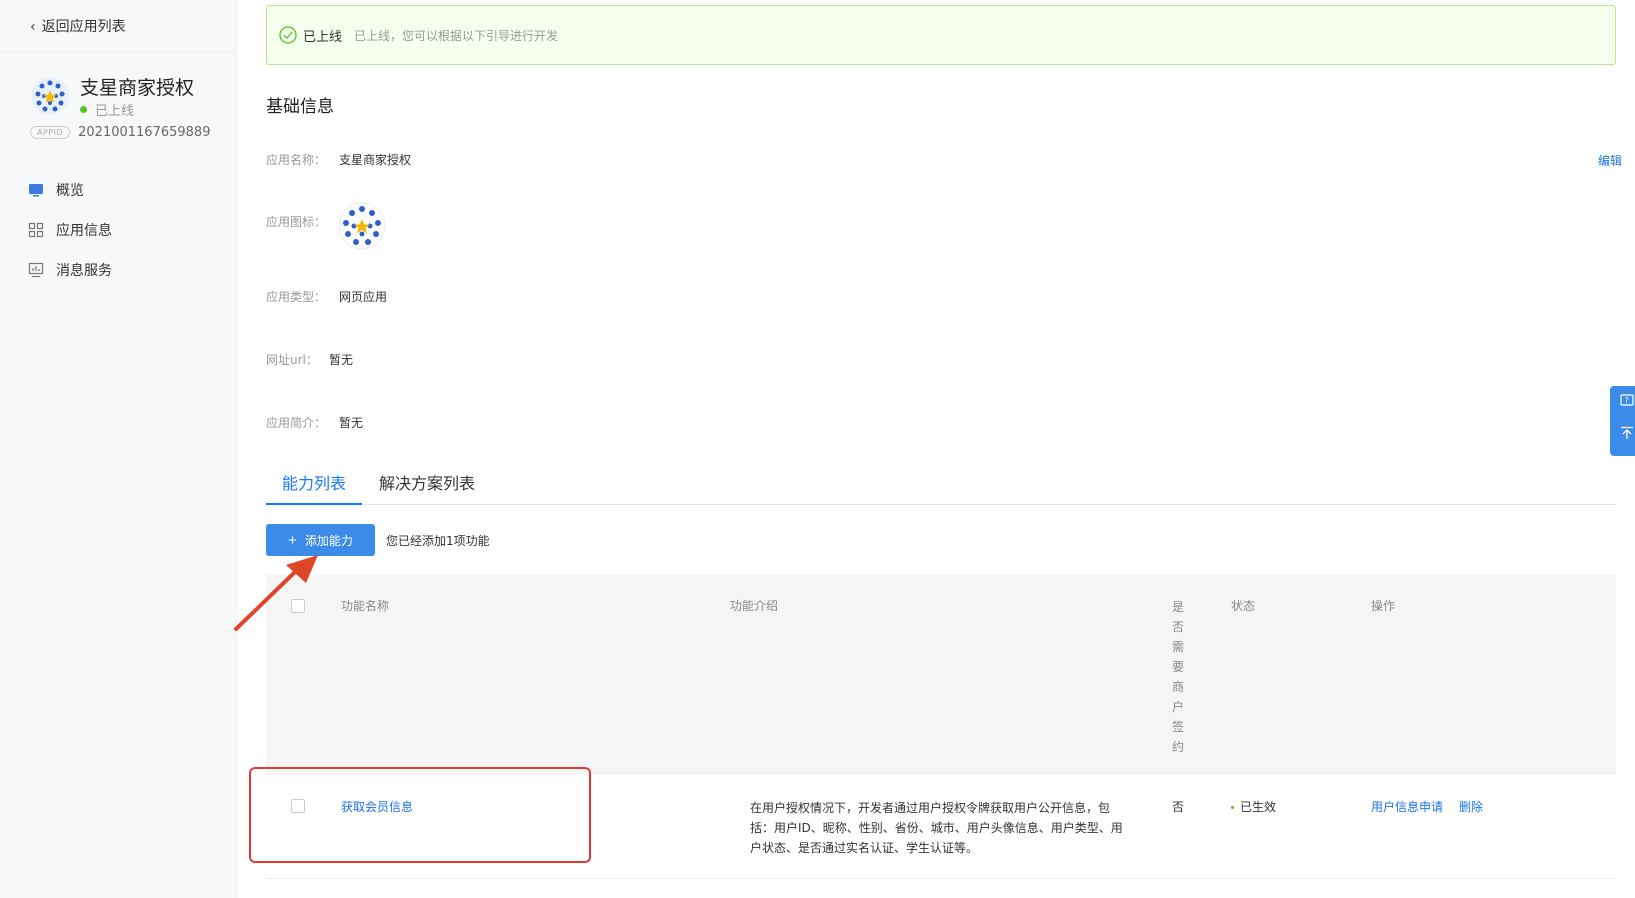 This screenshot has width=1635, height=898. Describe the element at coordinates (144, 132) in the screenshot. I see `appid-value: 2021001167659889` at that location.